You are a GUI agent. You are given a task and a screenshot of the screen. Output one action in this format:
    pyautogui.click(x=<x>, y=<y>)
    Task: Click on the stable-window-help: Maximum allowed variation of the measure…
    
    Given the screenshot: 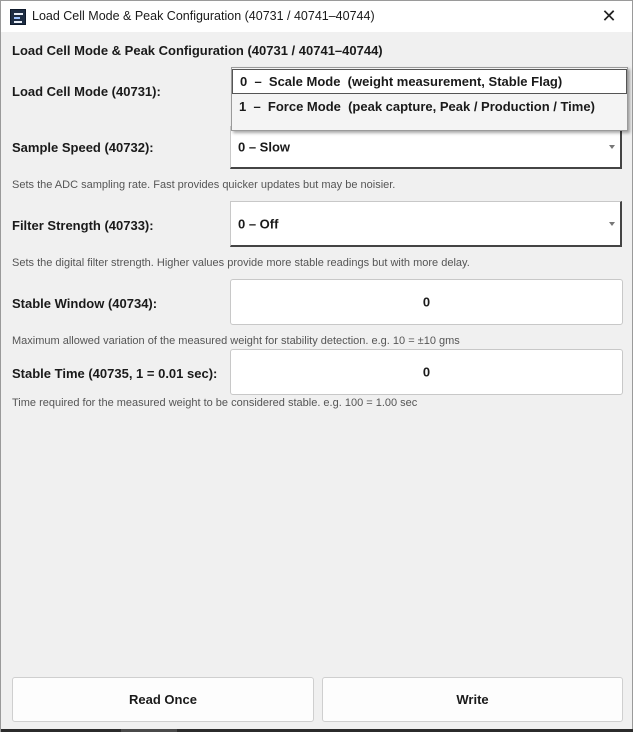 What is the action you would take?
    pyautogui.click(x=236, y=341)
    